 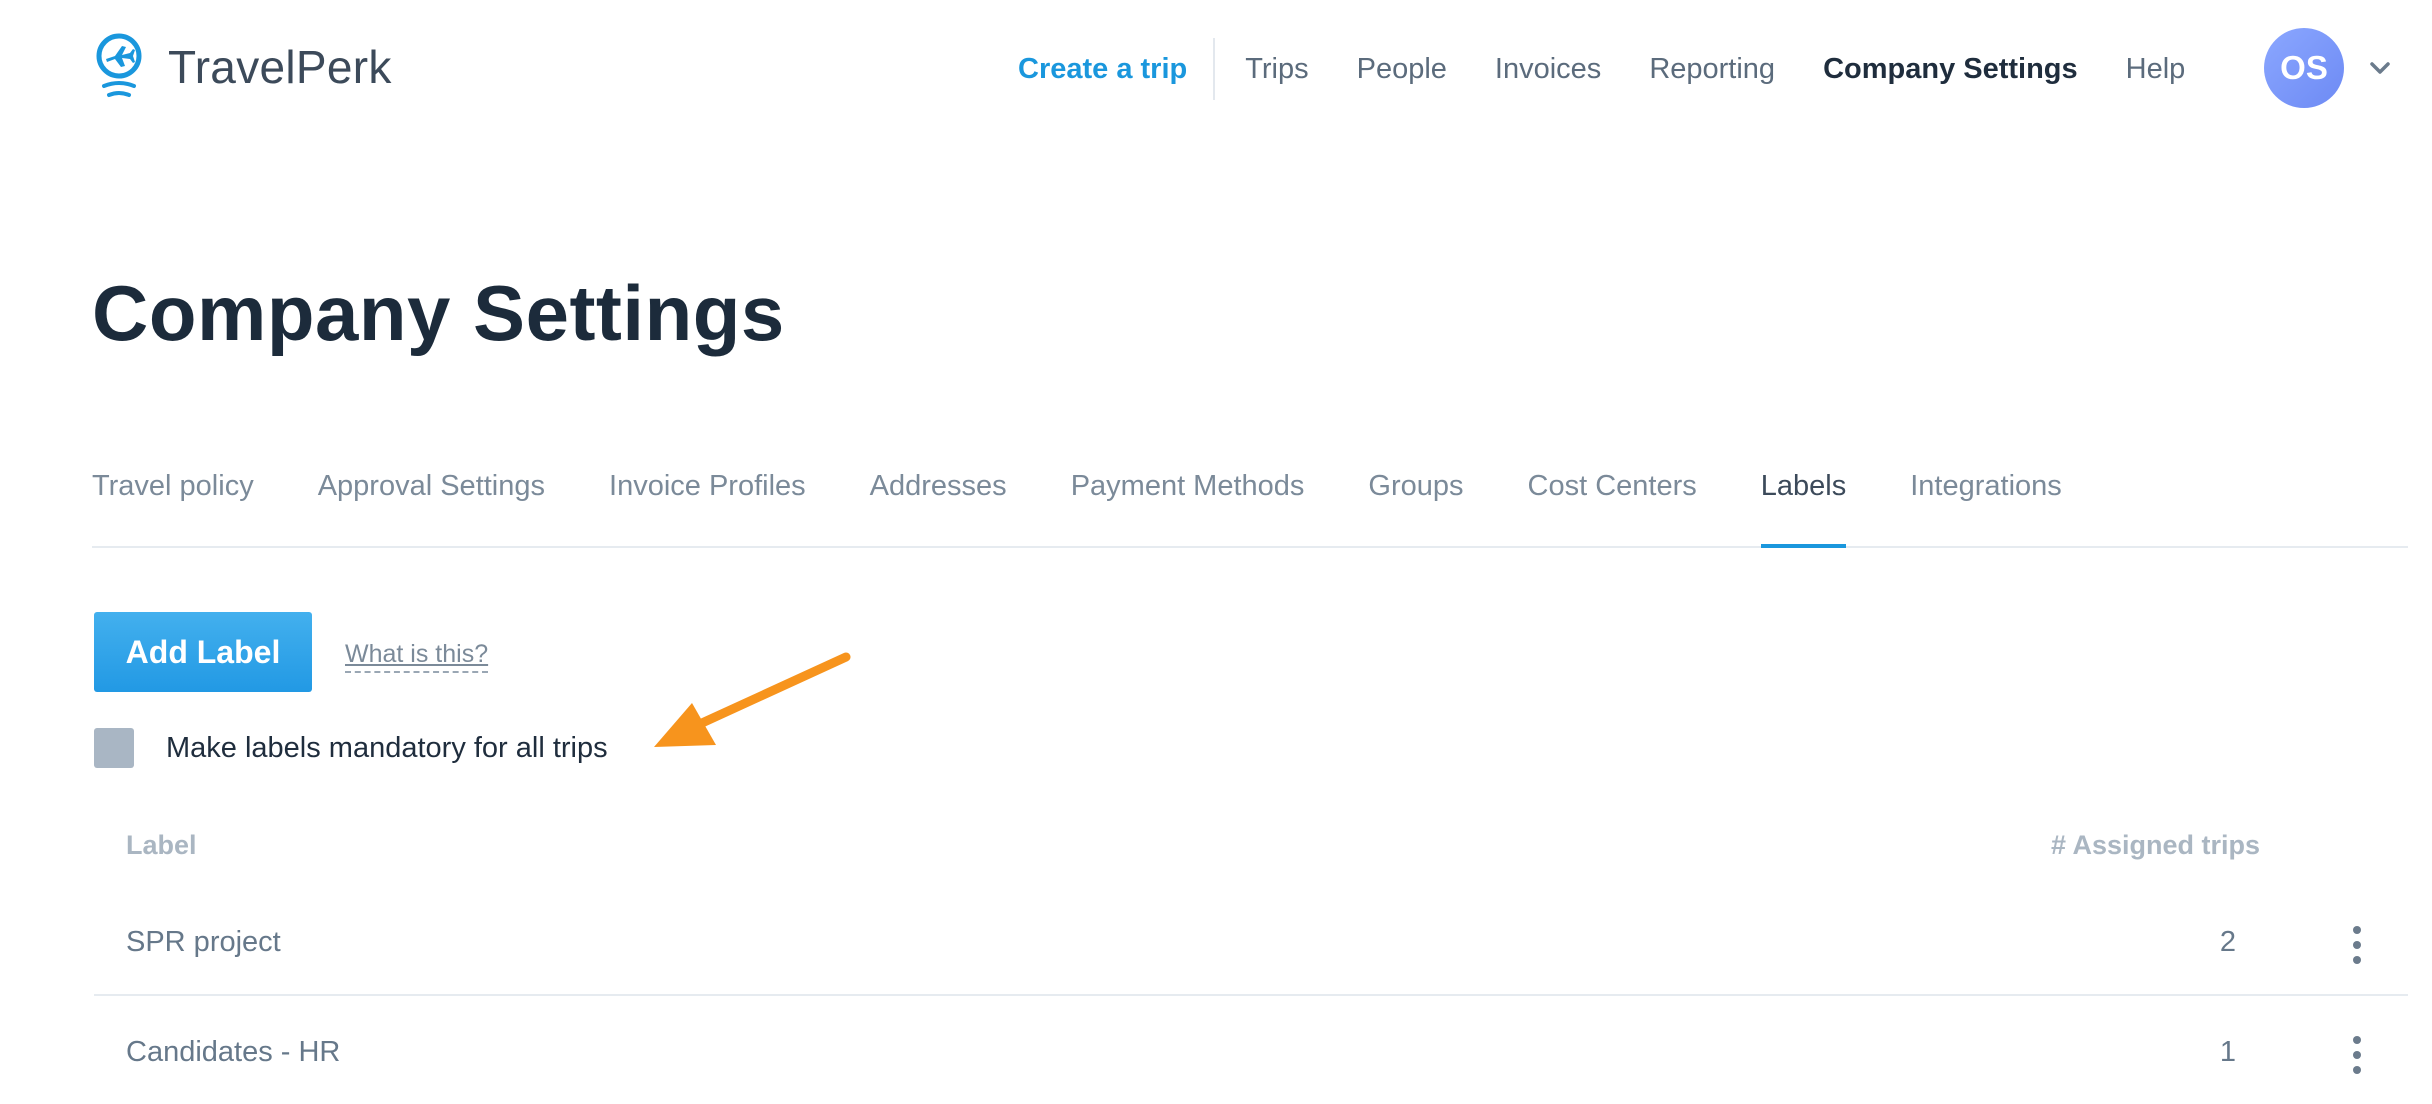 What do you see at coordinates (1402, 69) in the screenshot?
I see `nav-people: People` at bounding box center [1402, 69].